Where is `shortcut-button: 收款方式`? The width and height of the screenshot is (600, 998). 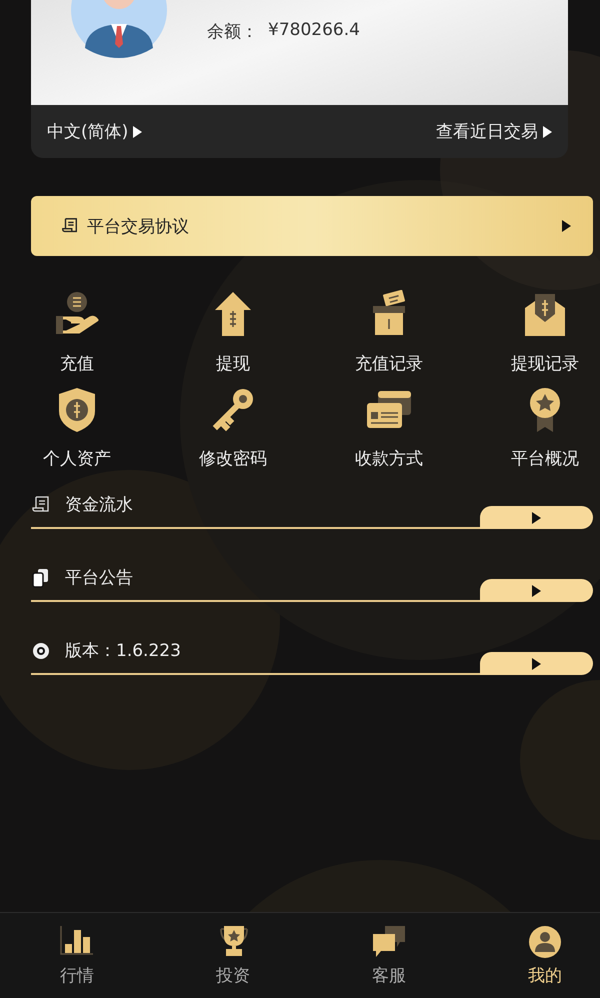 shortcut-button: 收款方式 is located at coordinates (389, 427).